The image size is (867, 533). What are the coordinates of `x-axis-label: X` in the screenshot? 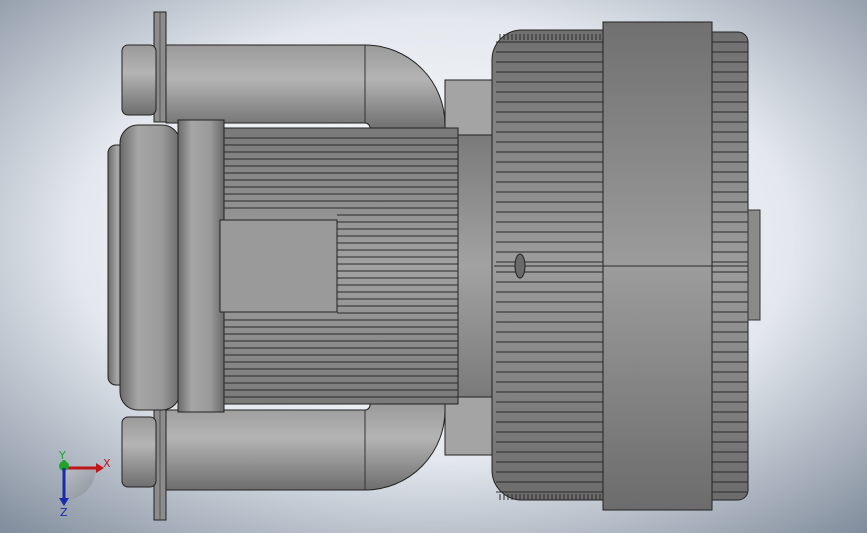 It's located at (107, 463).